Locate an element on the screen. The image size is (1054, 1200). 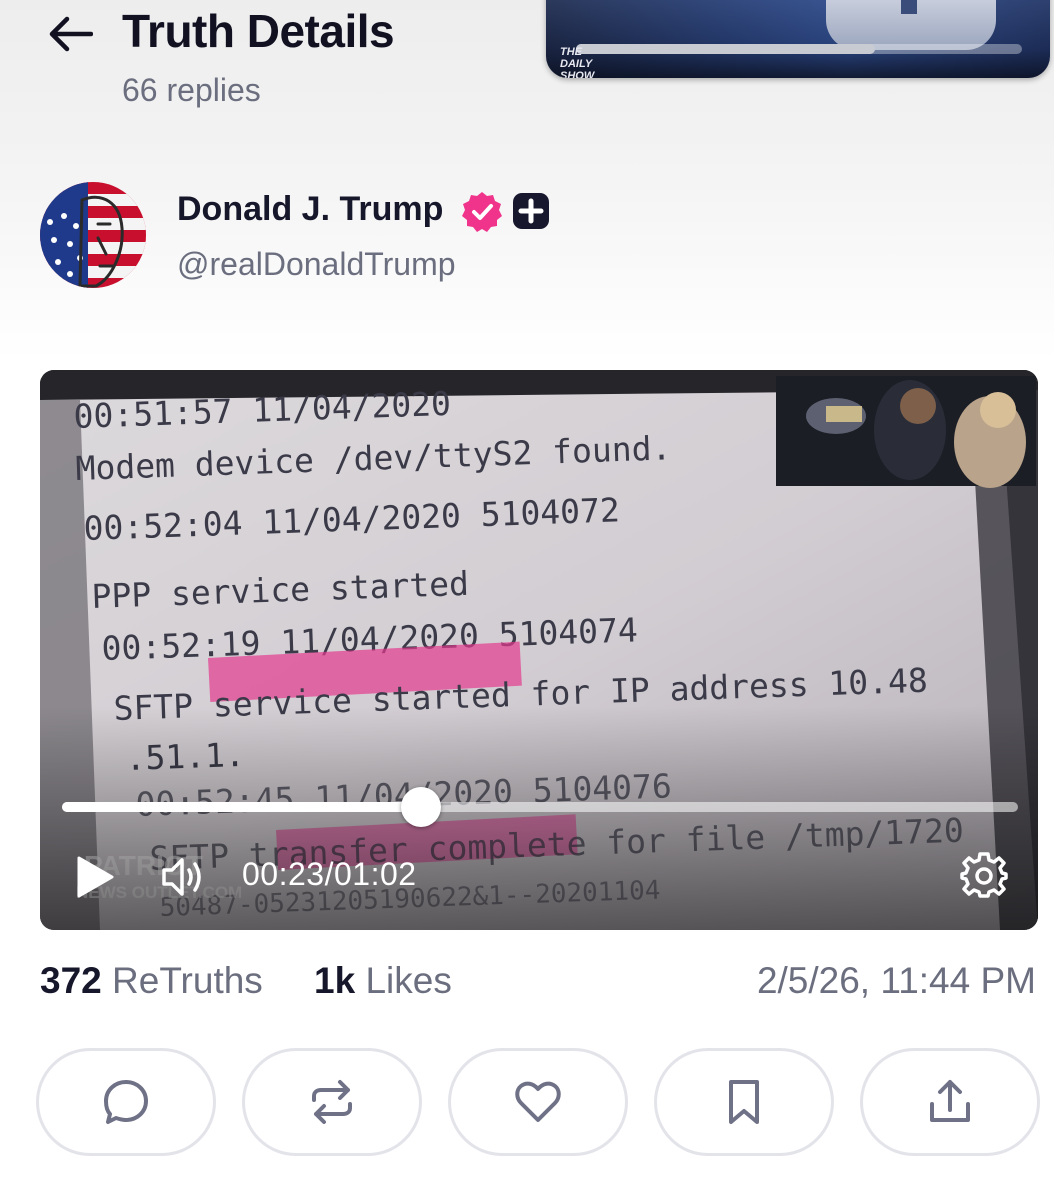
video-time-readout: 00:23/01:02 is located at coordinates (329, 874).